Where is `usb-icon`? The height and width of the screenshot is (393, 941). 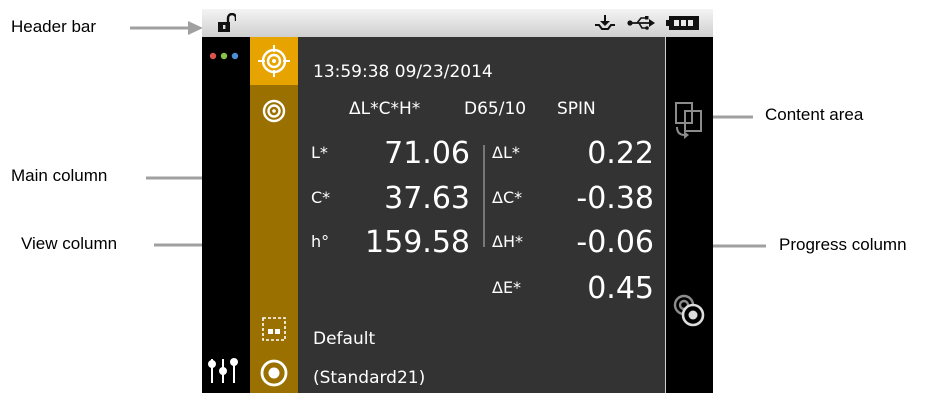
usb-icon is located at coordinates (641, 23).